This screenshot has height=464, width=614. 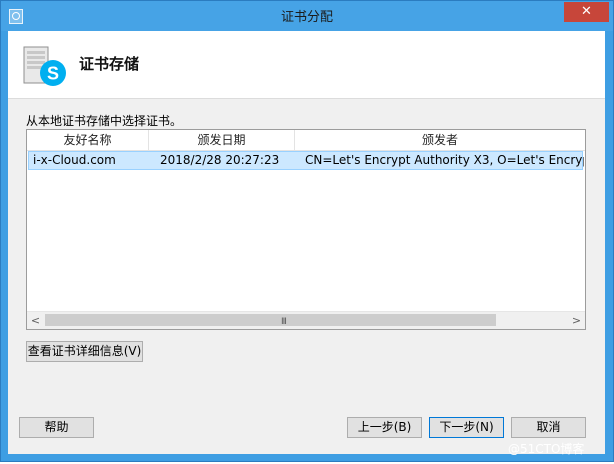 I want to click on horizontal-scrollbar: < III >, so click(x=306, y=320).